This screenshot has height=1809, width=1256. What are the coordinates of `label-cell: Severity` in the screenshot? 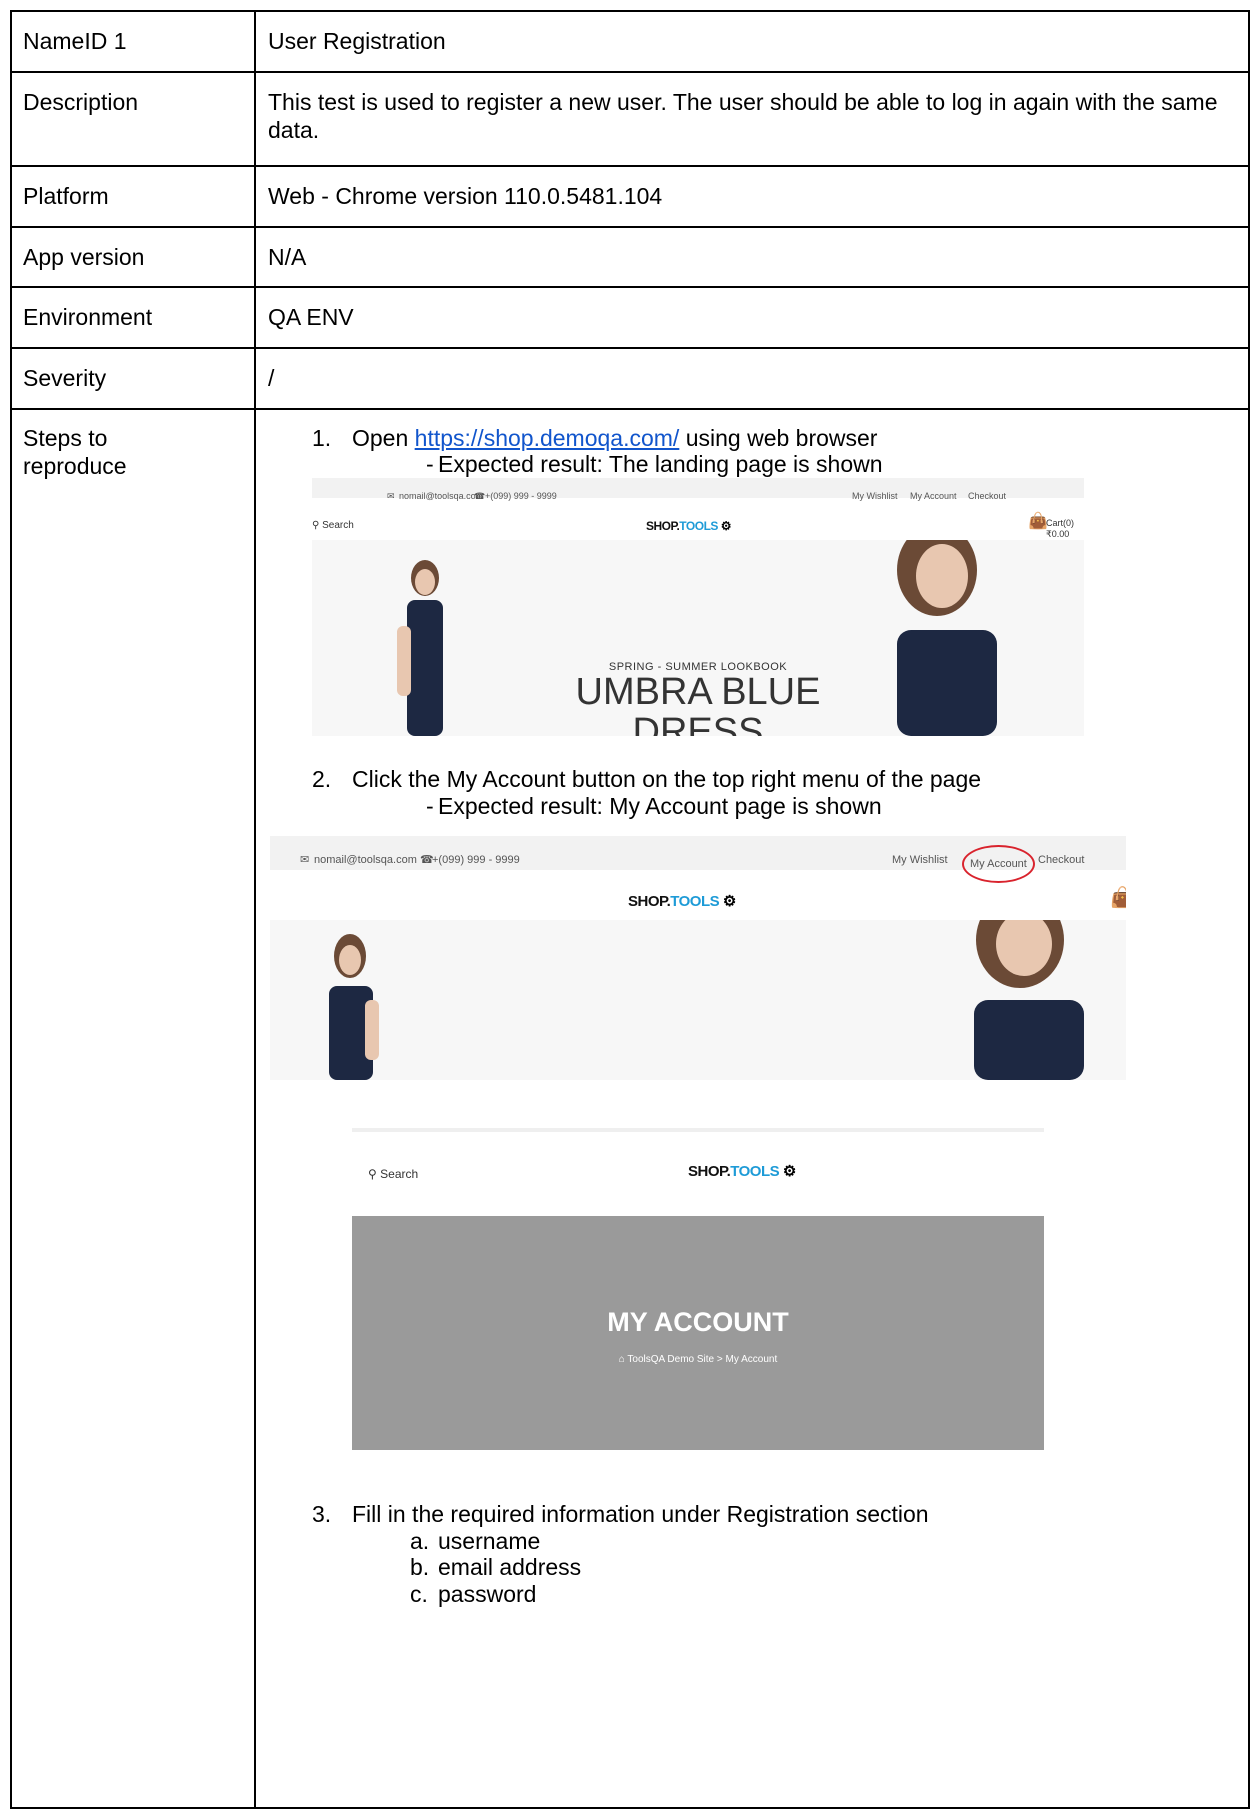 It's located at (133, 378).